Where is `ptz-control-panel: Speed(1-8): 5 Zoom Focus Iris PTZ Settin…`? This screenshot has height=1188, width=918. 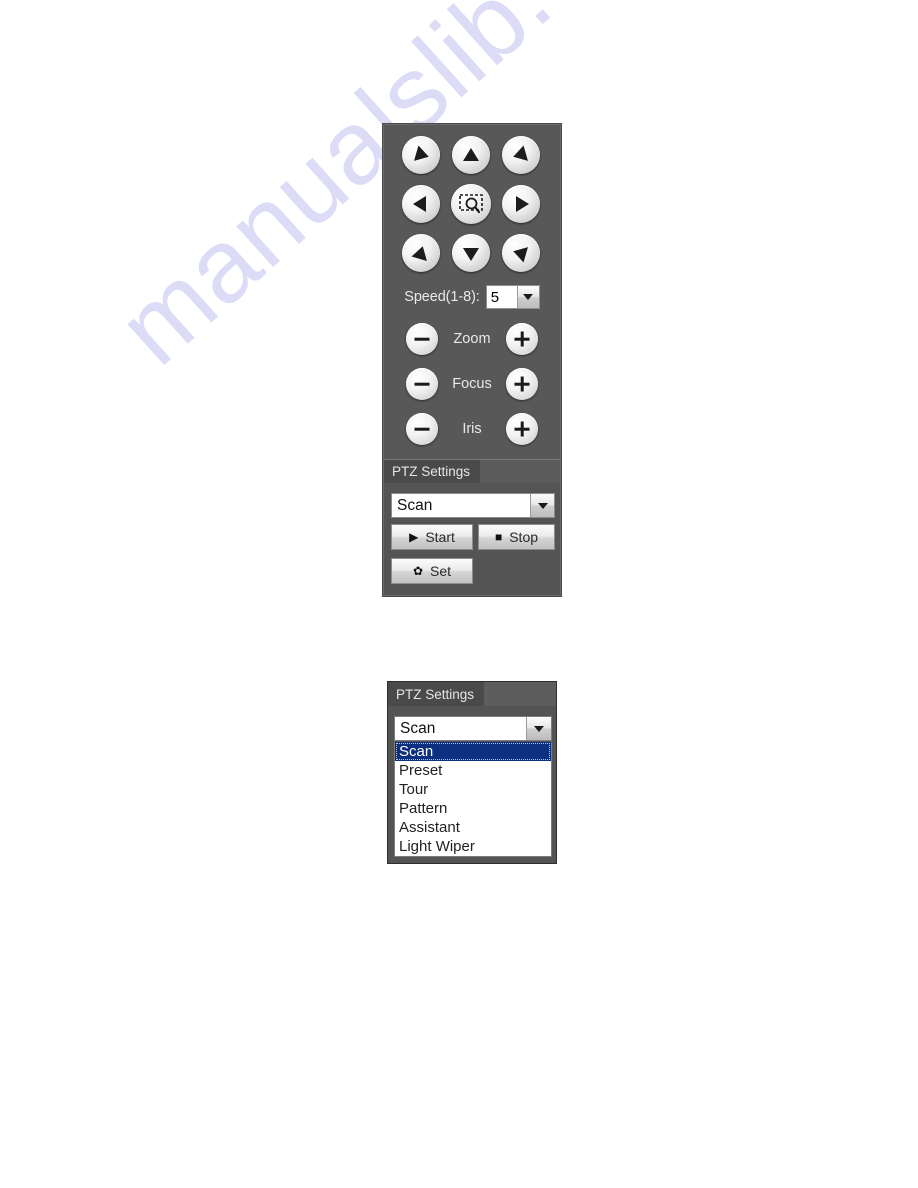
ptz-control-panel: Speed(1-8): 5 Zoom Focus Iris PTZ Settin… is located at coordinates (472, 360).